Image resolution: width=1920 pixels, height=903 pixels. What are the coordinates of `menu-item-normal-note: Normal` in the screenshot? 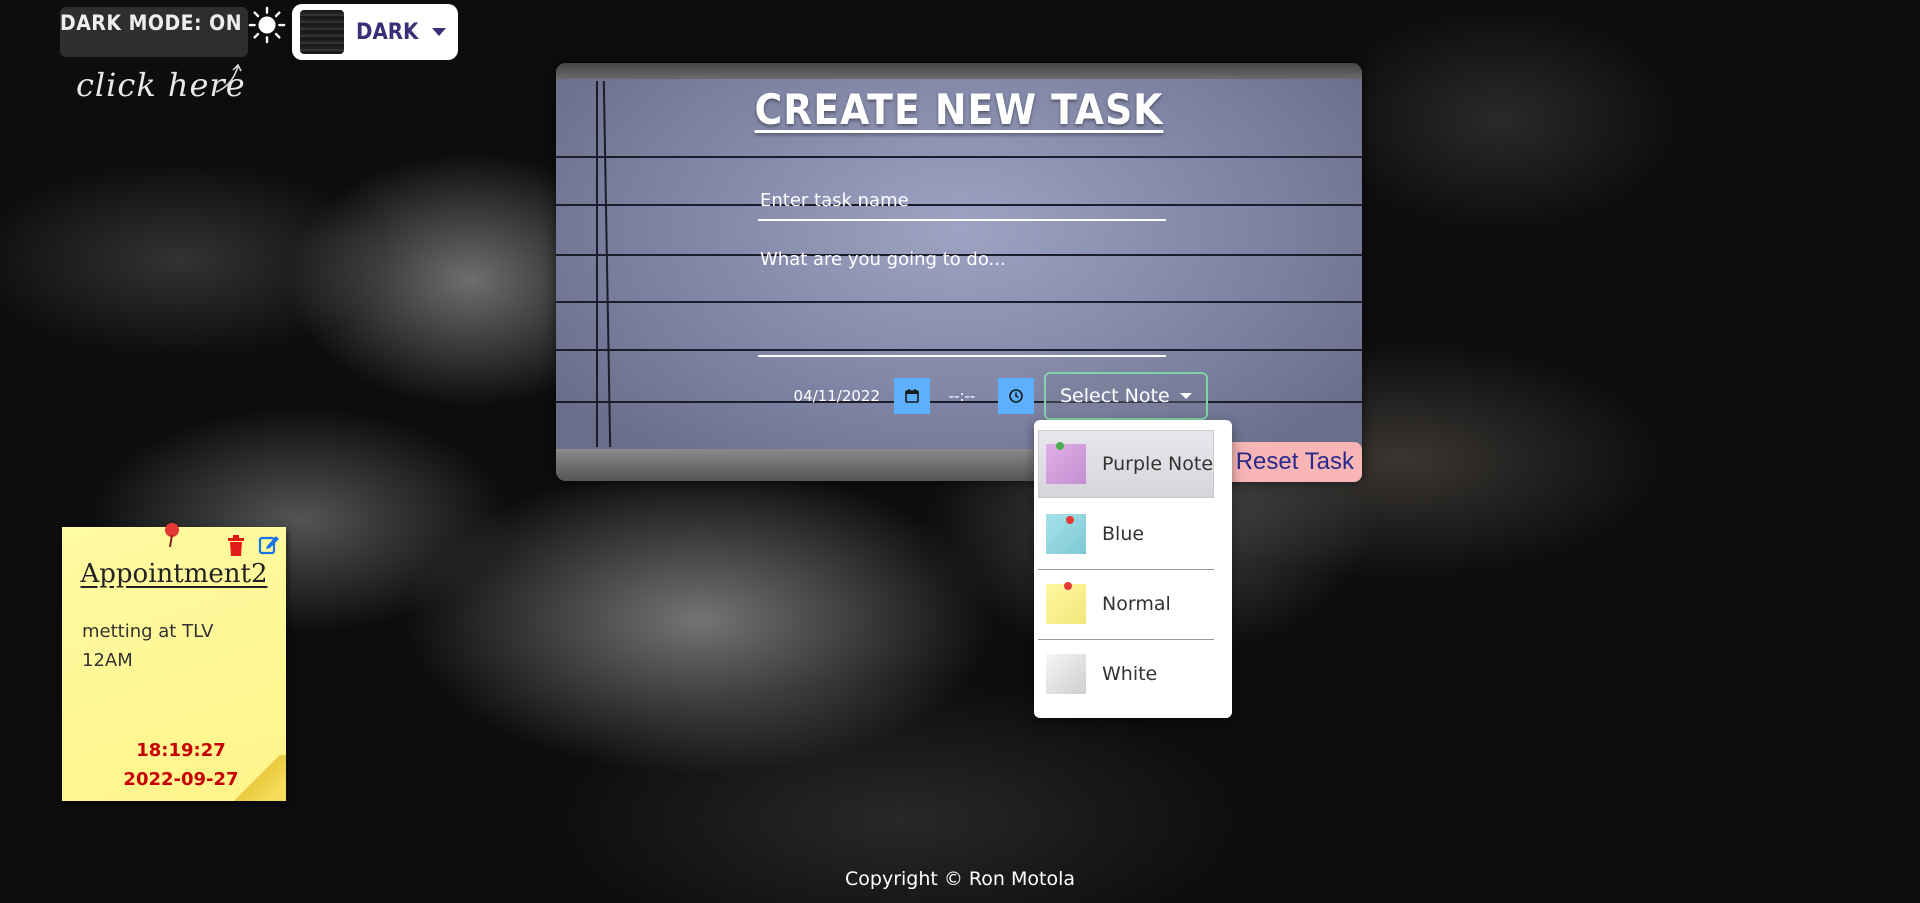 It's located at (1126, 604).